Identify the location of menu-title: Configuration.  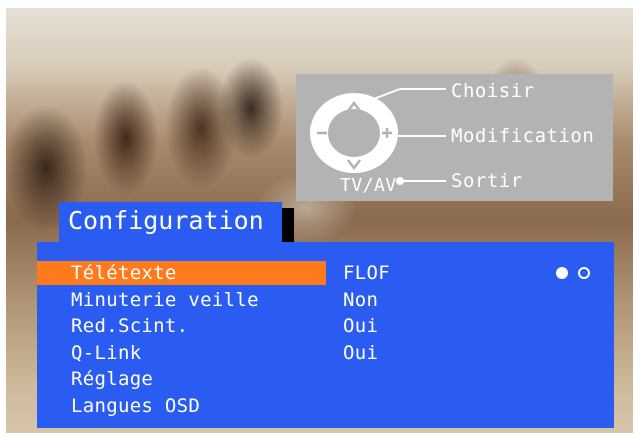
(170, 222).